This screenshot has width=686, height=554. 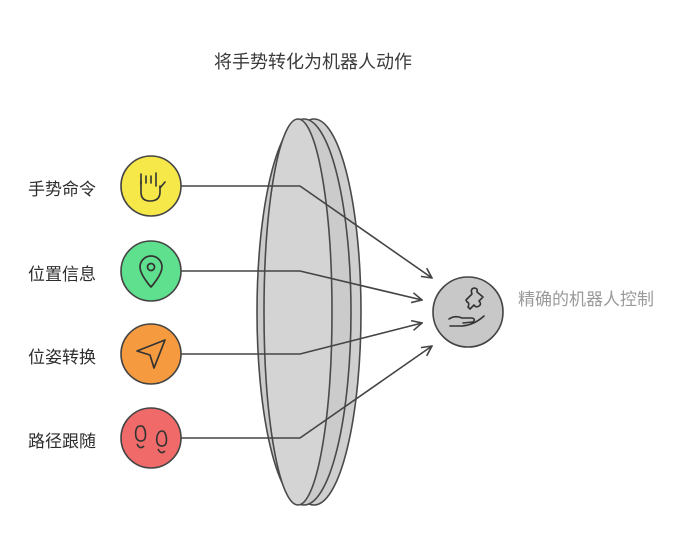 I want to click on output-node, so click(x=468, y=312).